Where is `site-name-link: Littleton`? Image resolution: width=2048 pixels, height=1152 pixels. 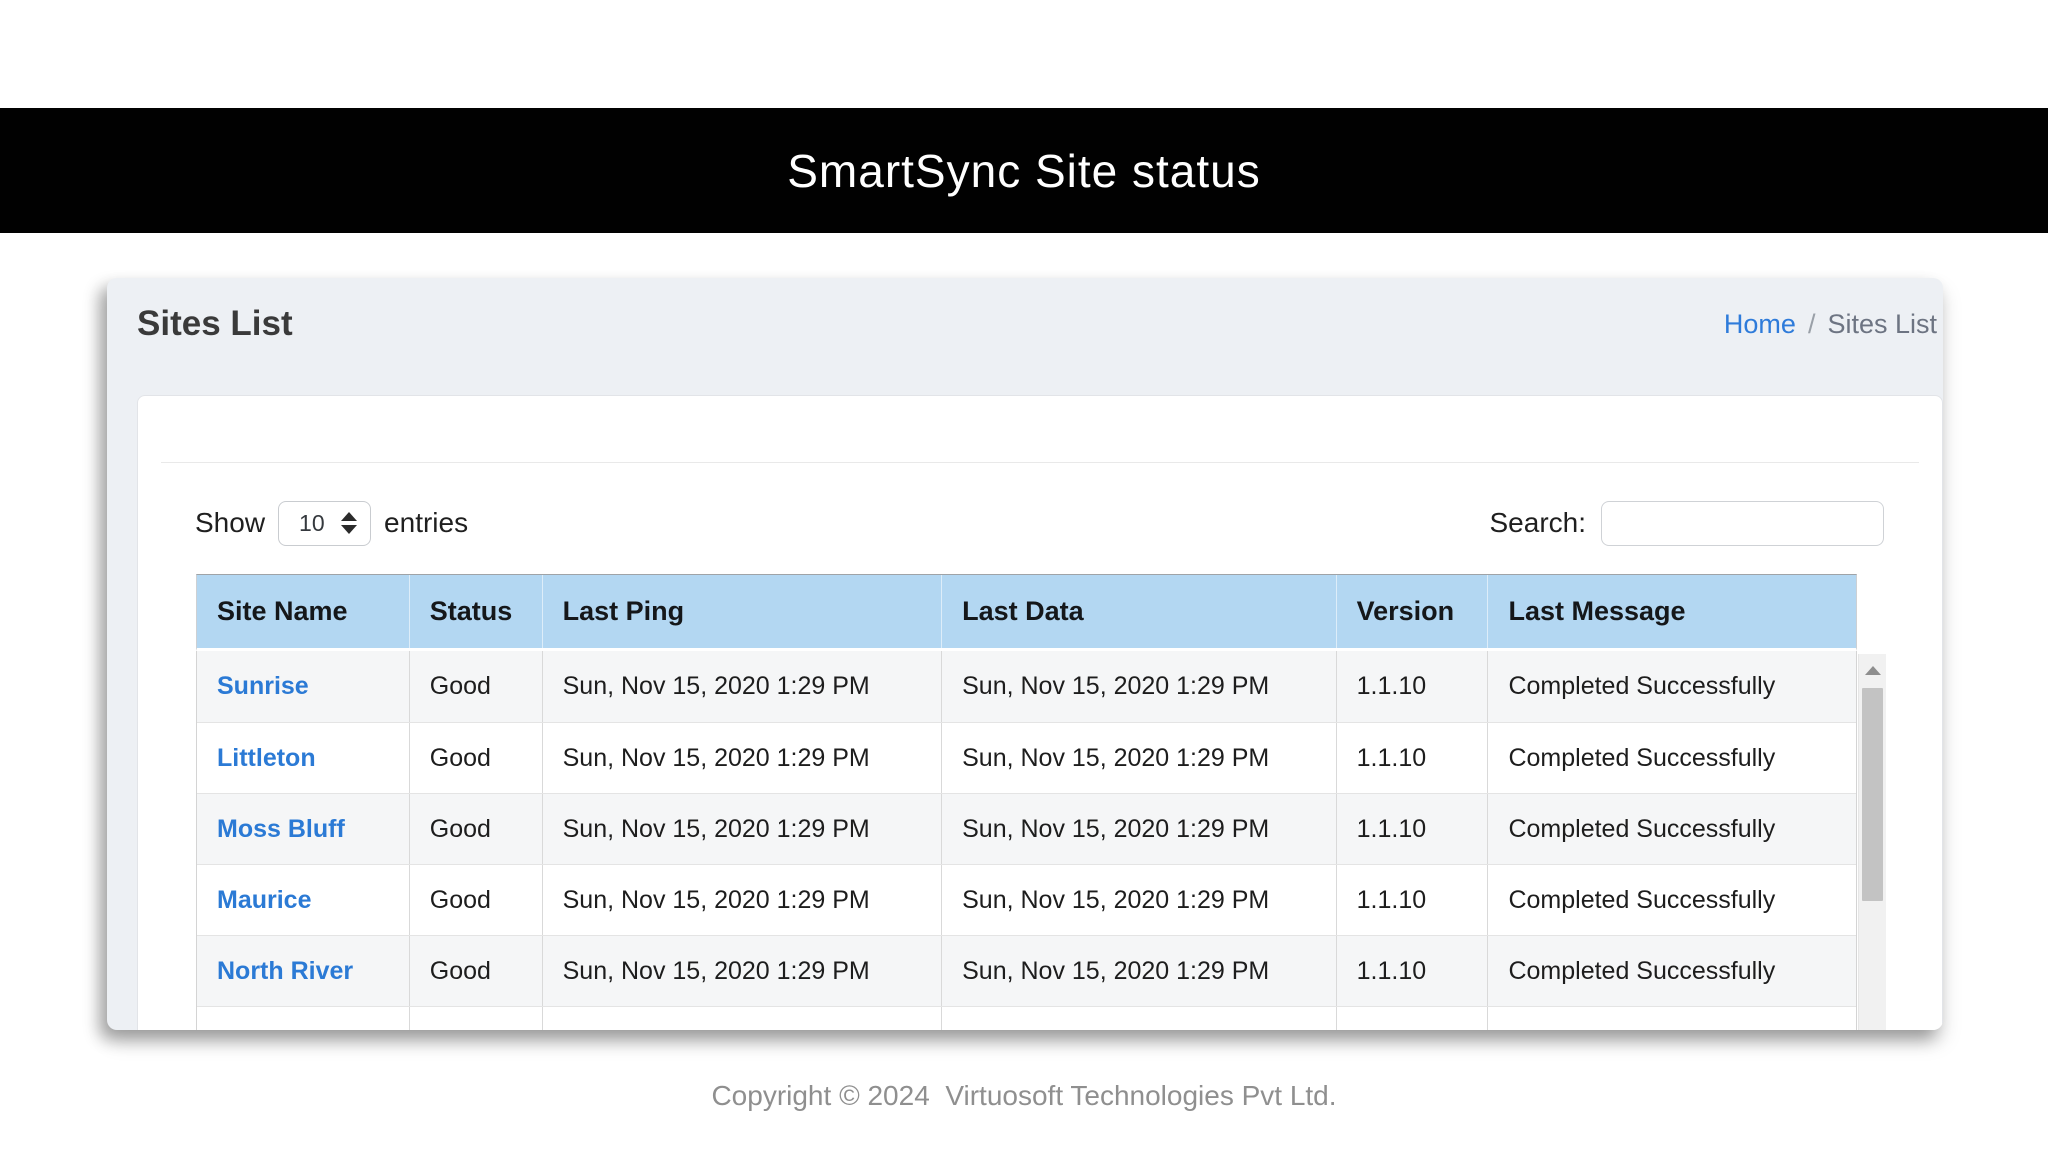 site-name-link: Littleton is located at coordinates (266, 758).